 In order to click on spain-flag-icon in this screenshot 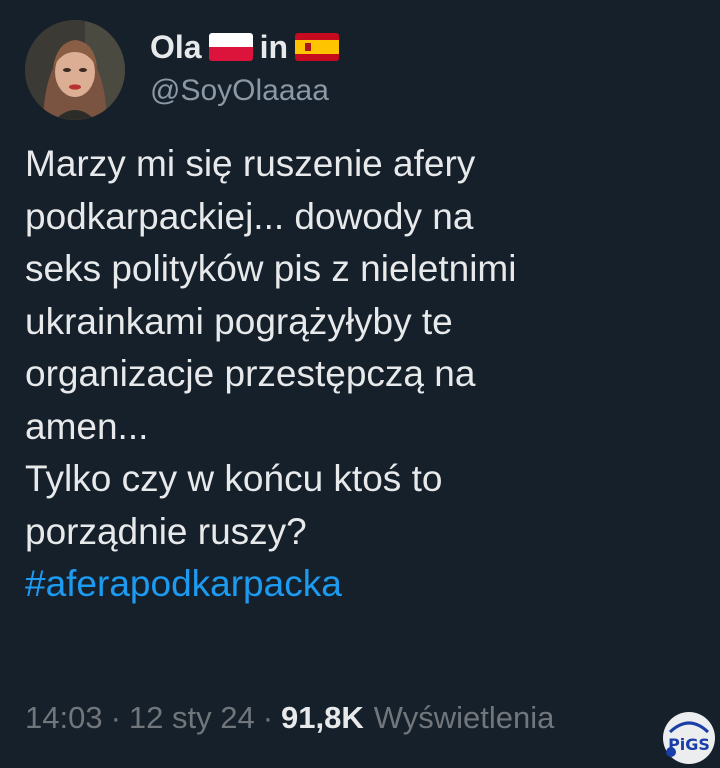, I will do `click(317, 47)`.